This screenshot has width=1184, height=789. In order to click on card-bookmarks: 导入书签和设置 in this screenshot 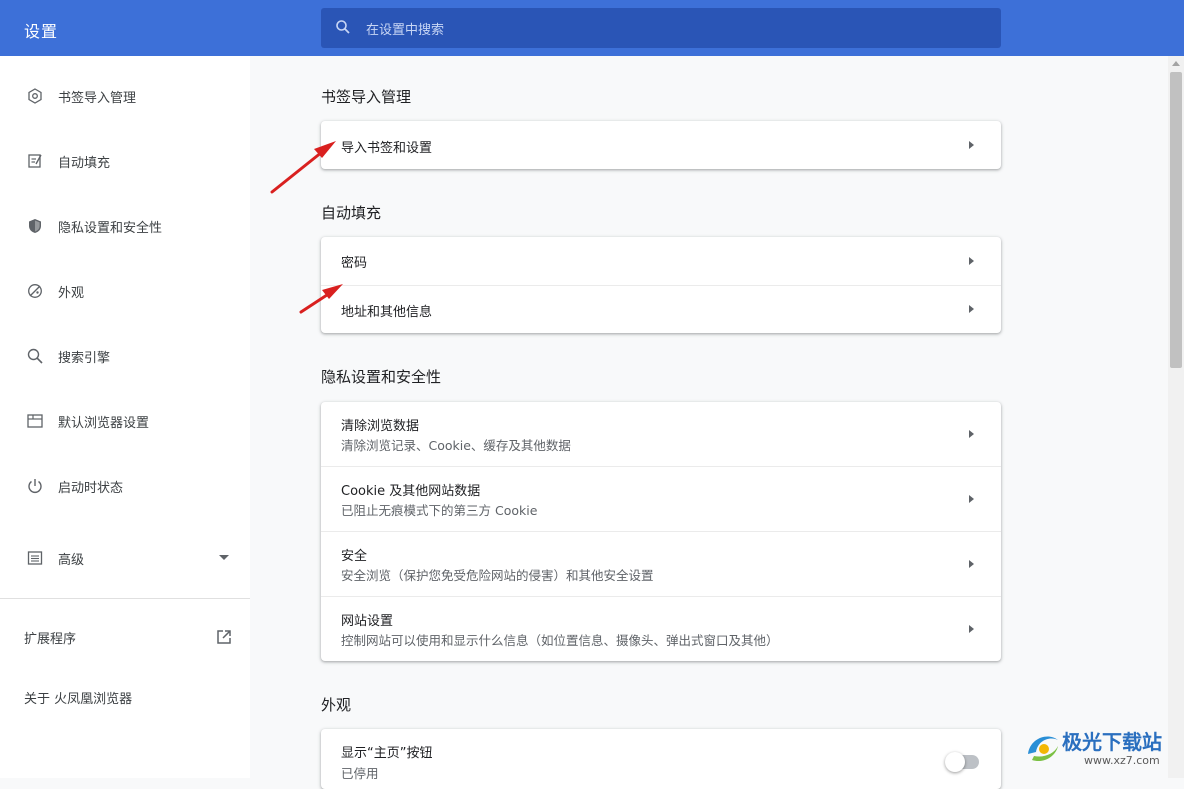, I will do `click(661, 145)`.